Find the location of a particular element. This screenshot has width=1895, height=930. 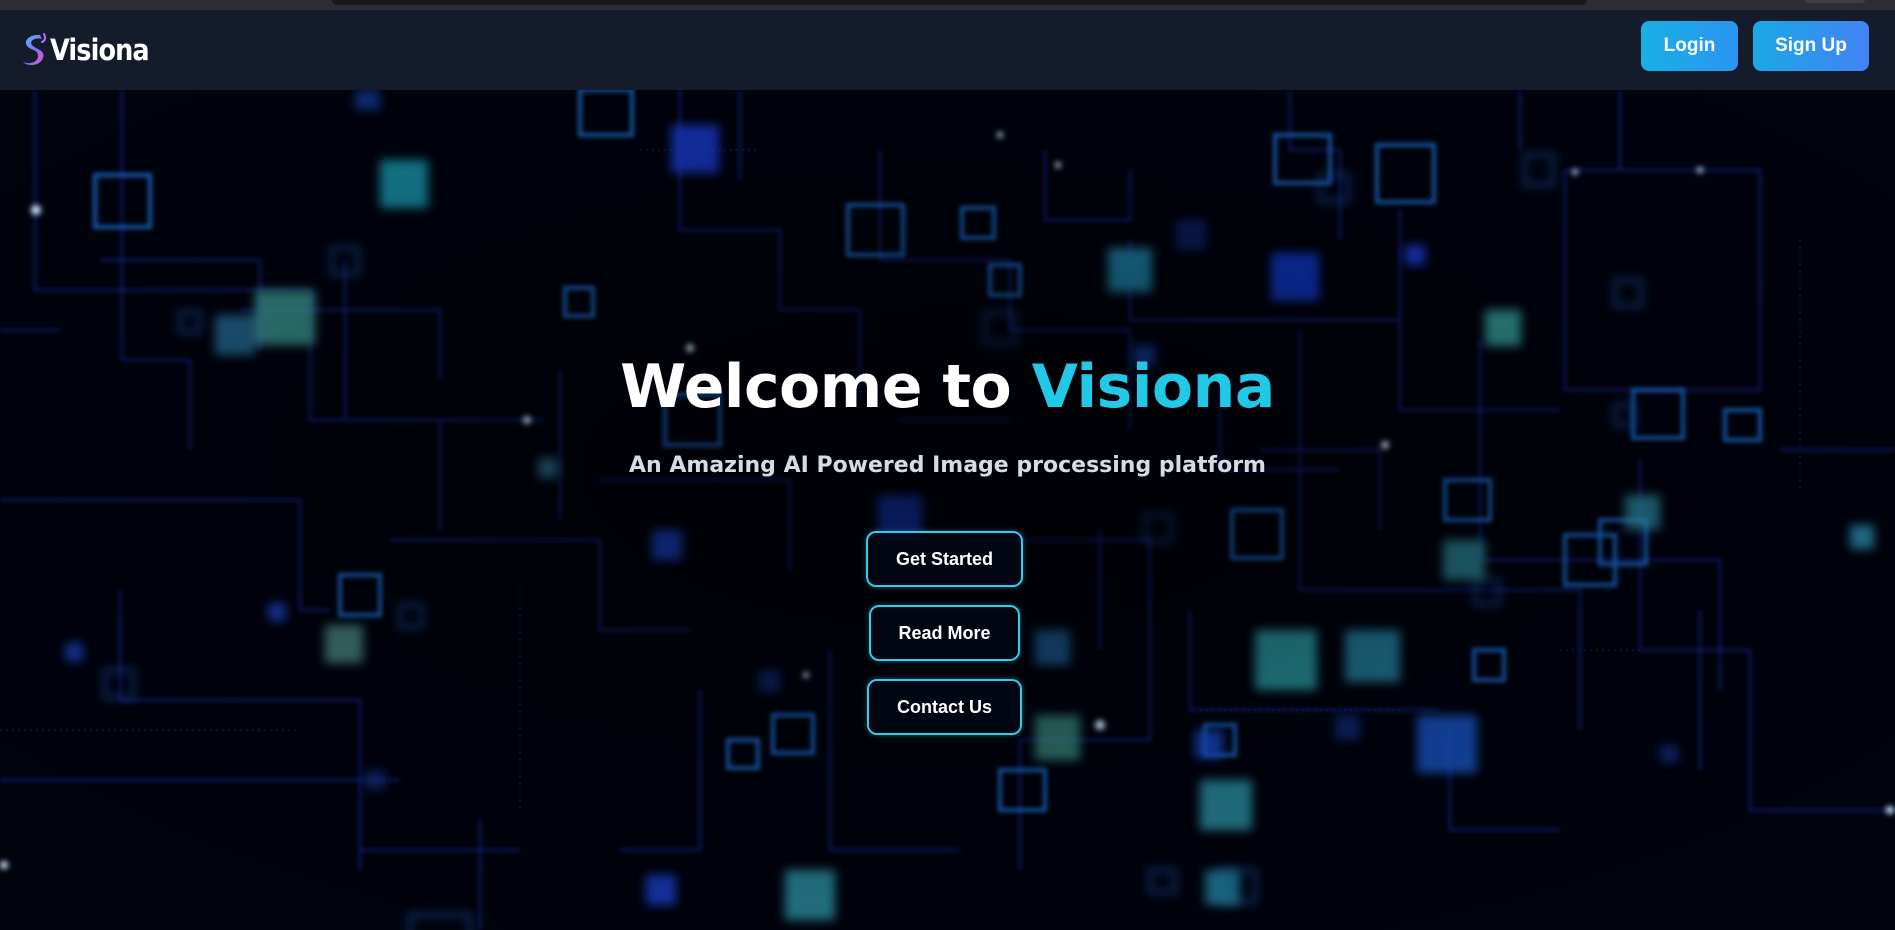

get-started-button: Get Started is located at coordinates (944, 559).